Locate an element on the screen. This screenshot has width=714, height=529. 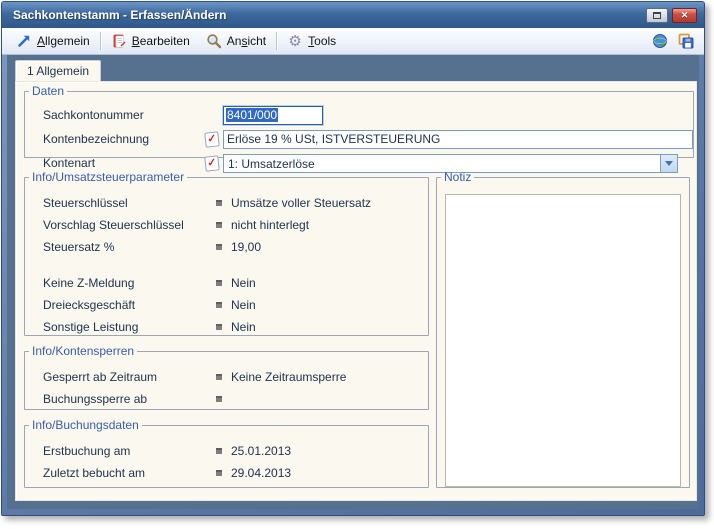
kontenbezeichnung-label: Kontenbezeichnung is located at coordinates (96, 139).